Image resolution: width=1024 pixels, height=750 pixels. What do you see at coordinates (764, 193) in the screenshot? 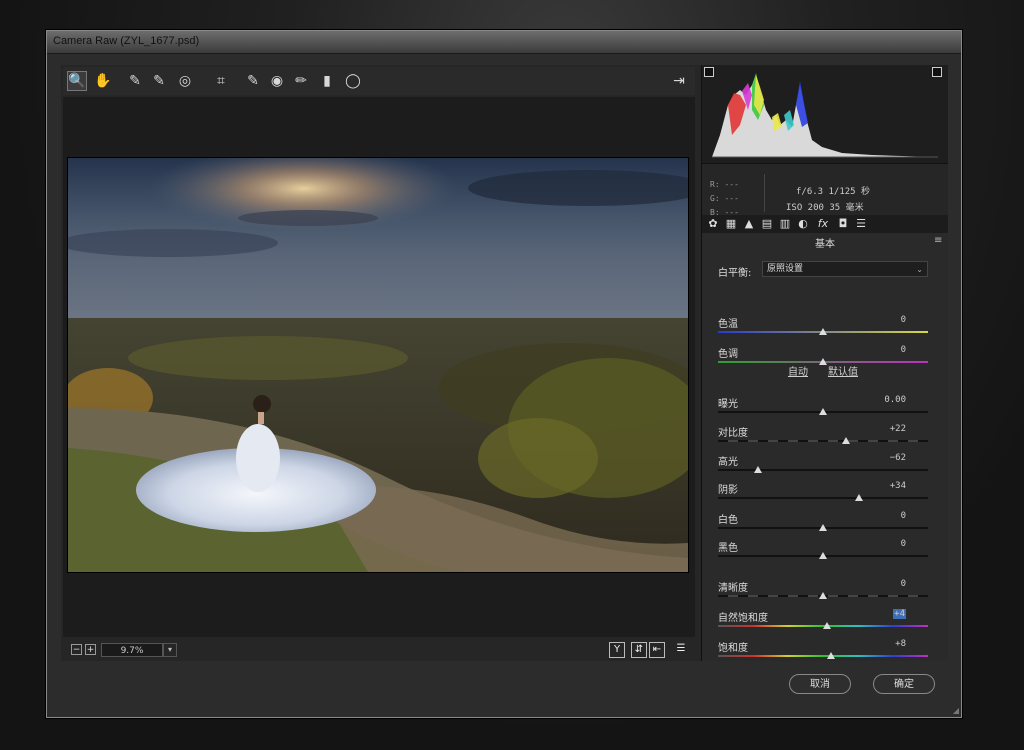
I see `info-divider` at bounding box center [764, 193].